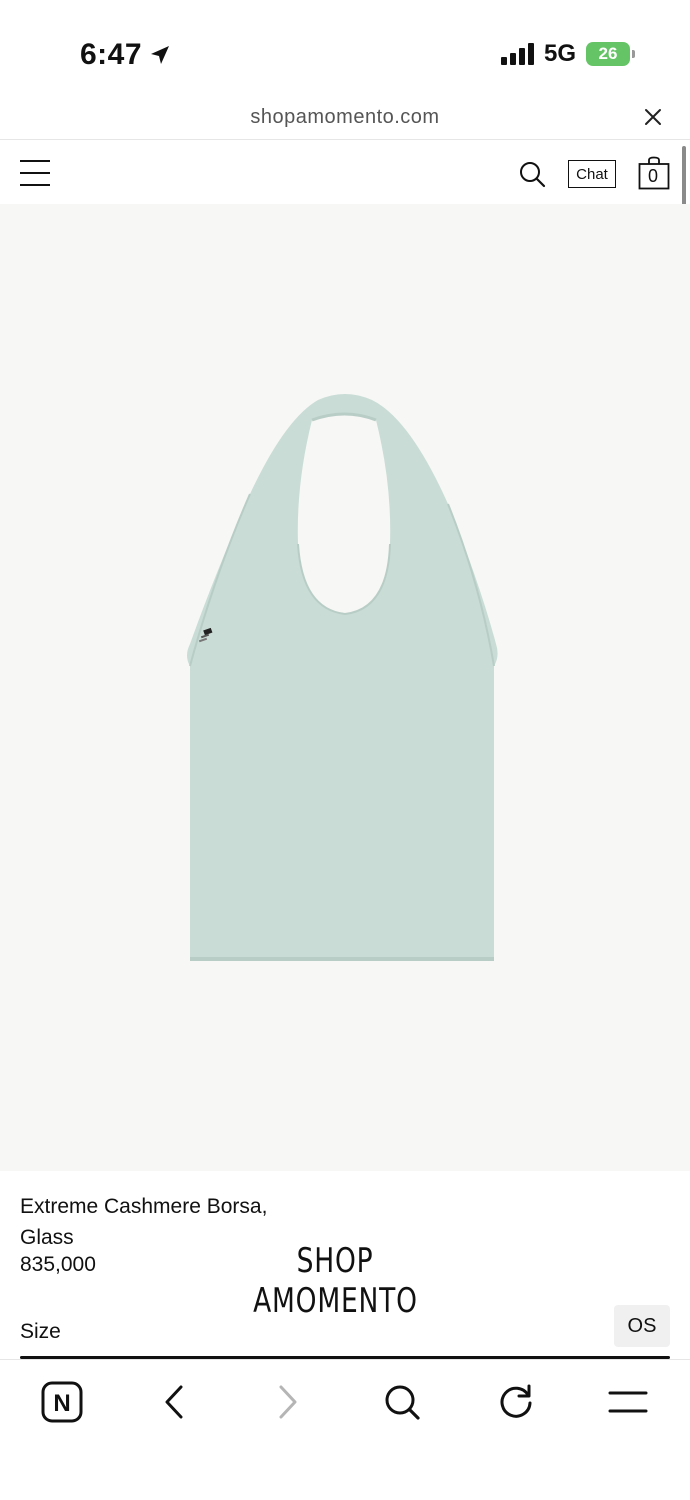 Image resolution: width=690 pixels, height=1500 pixels. Describe the element at coordinates (345, 1429) in the screenshot. I see `browser-toolbar: N` at that location.